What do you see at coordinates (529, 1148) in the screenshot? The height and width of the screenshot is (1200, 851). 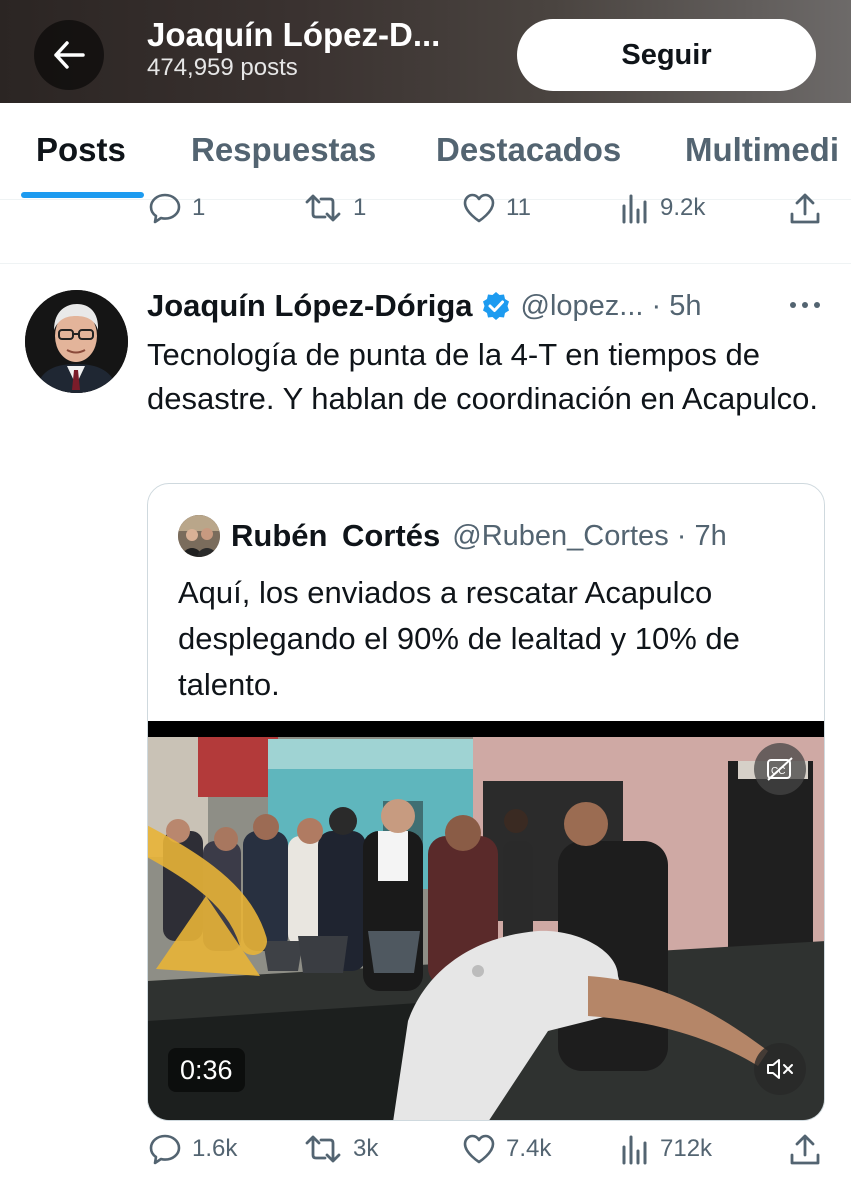 I see `like-count: 7.4k` at bounding box center [529, 1148].